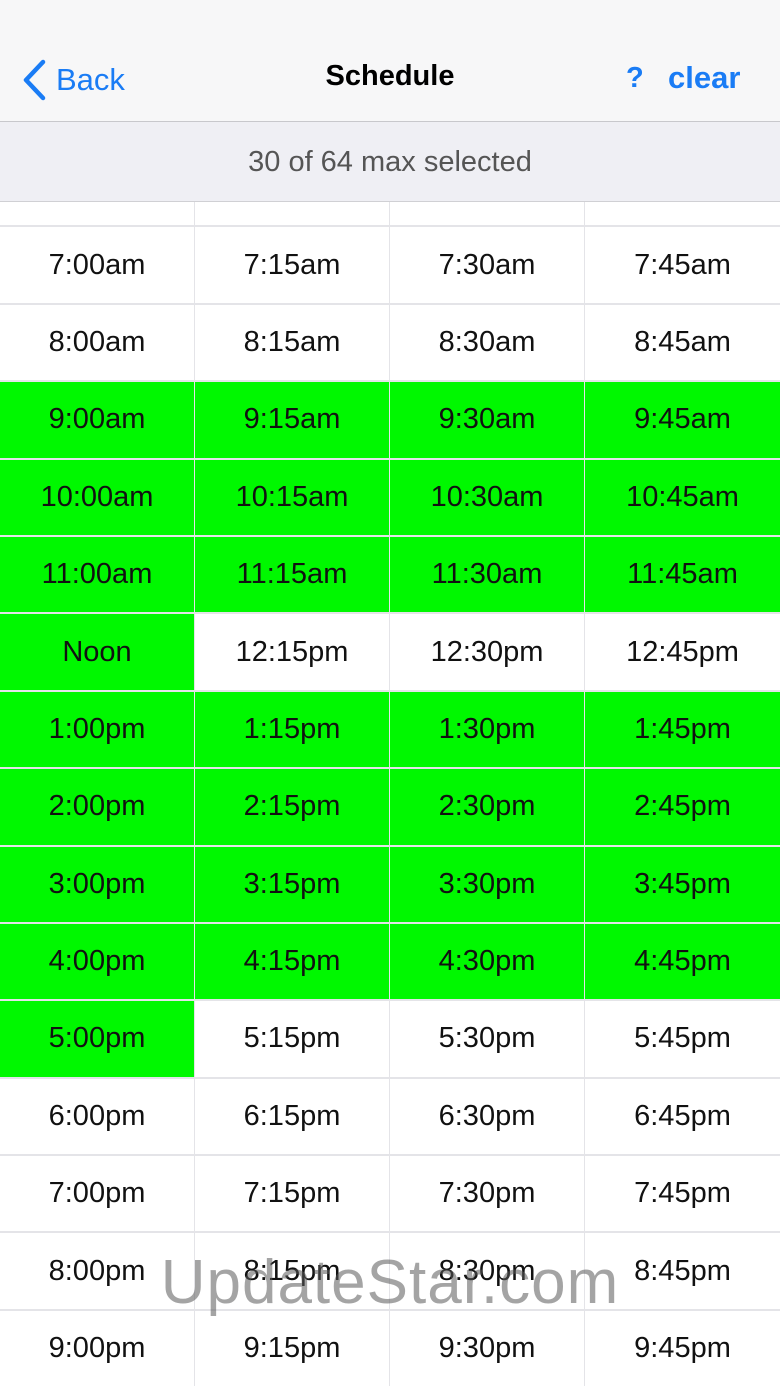 This screenshot has width=780, height=1387. Describe the element at coordinates (97, 265) in the screenshot. I see `time-slot-cell: 7:00am` at that location.